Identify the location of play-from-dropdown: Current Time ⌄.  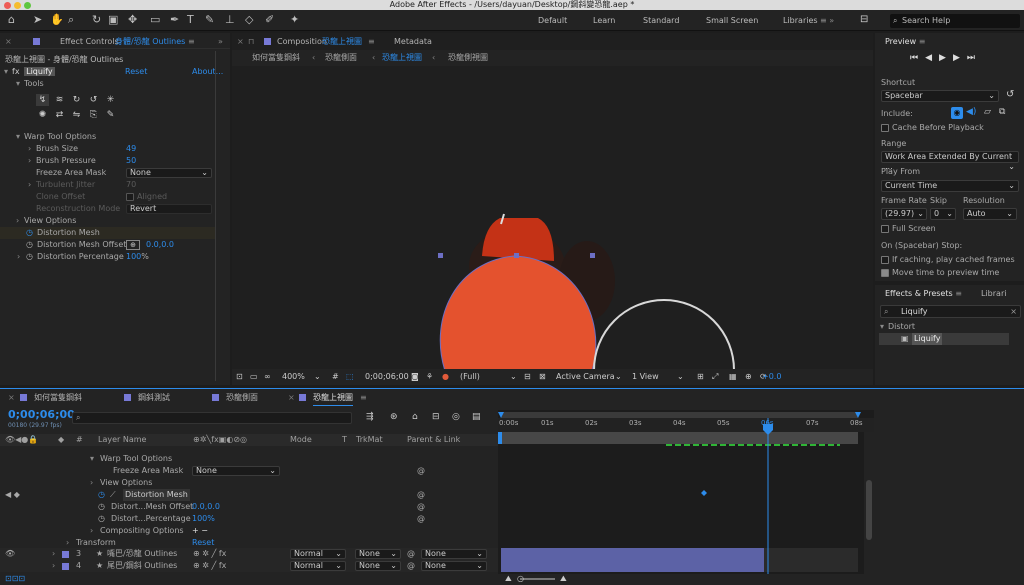
(950, 186).